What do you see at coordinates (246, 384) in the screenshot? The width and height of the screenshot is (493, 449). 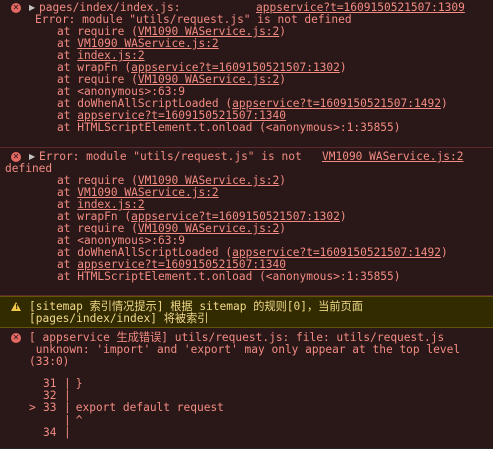 I see `code-frame-line: 31 | }` at bounding box center [246, 384].